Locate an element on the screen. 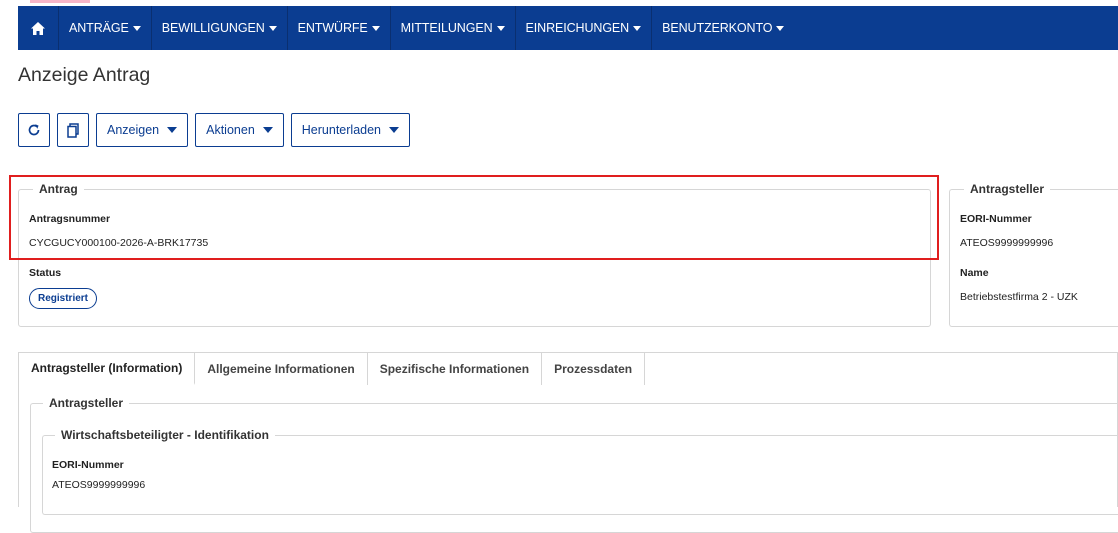 The width and height of the screenshot is (1118, 533). nav-benutzerkonto: BENUTZERKONTO is located at coordinates (723, 28).